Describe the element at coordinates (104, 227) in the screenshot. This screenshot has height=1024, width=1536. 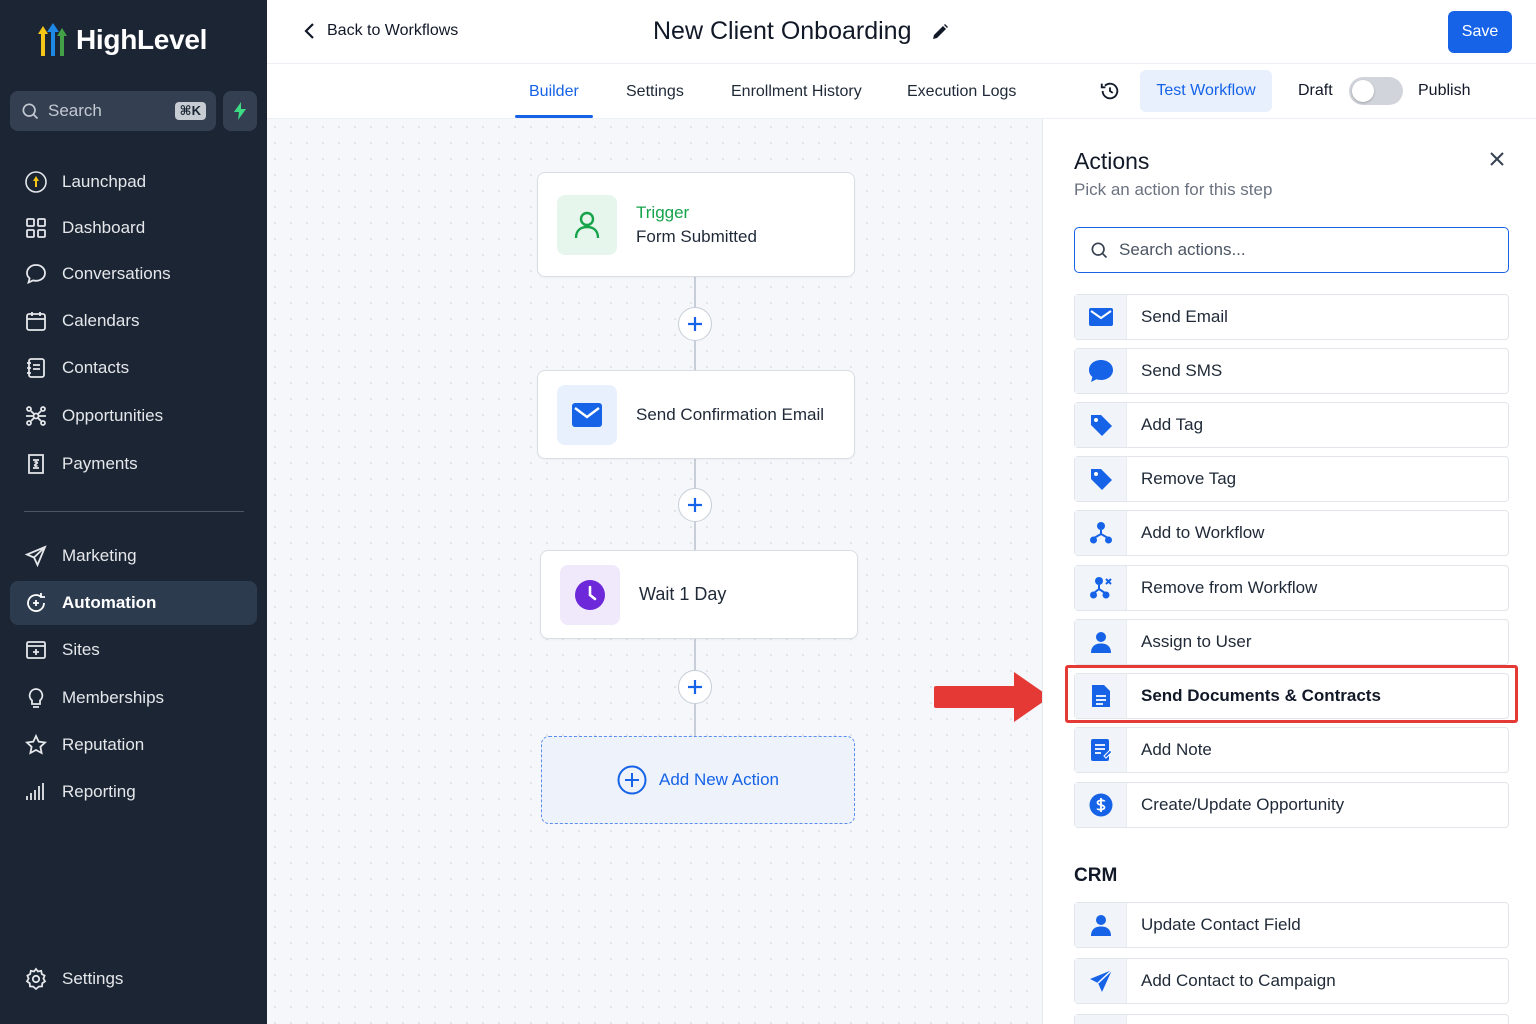
I see `sidebar-item-label: Dashboard` at that location.